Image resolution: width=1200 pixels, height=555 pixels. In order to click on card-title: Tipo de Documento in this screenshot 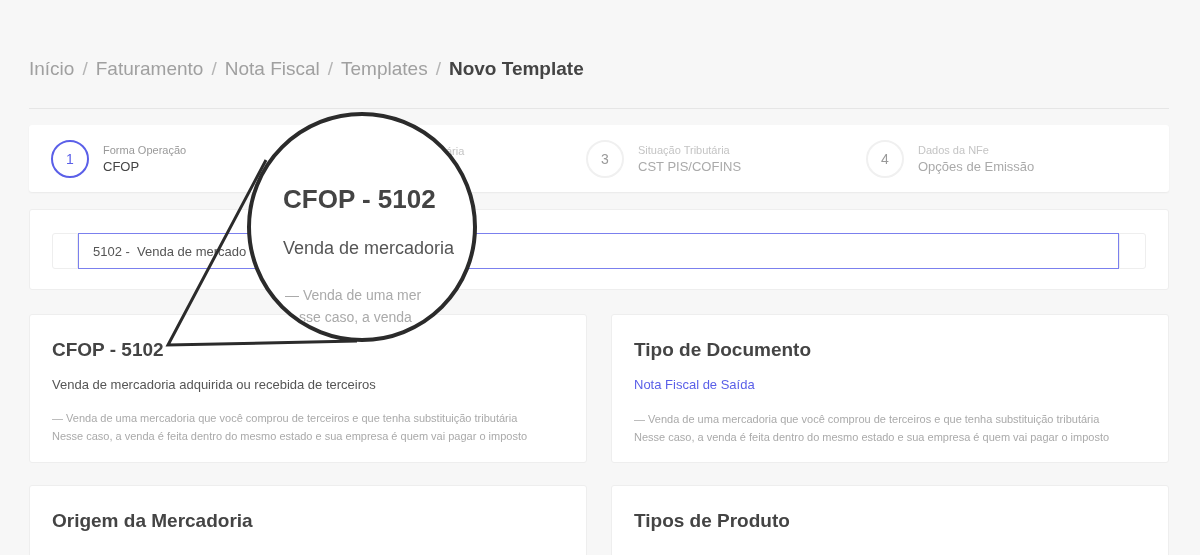, I will do `click(723, 350)`.